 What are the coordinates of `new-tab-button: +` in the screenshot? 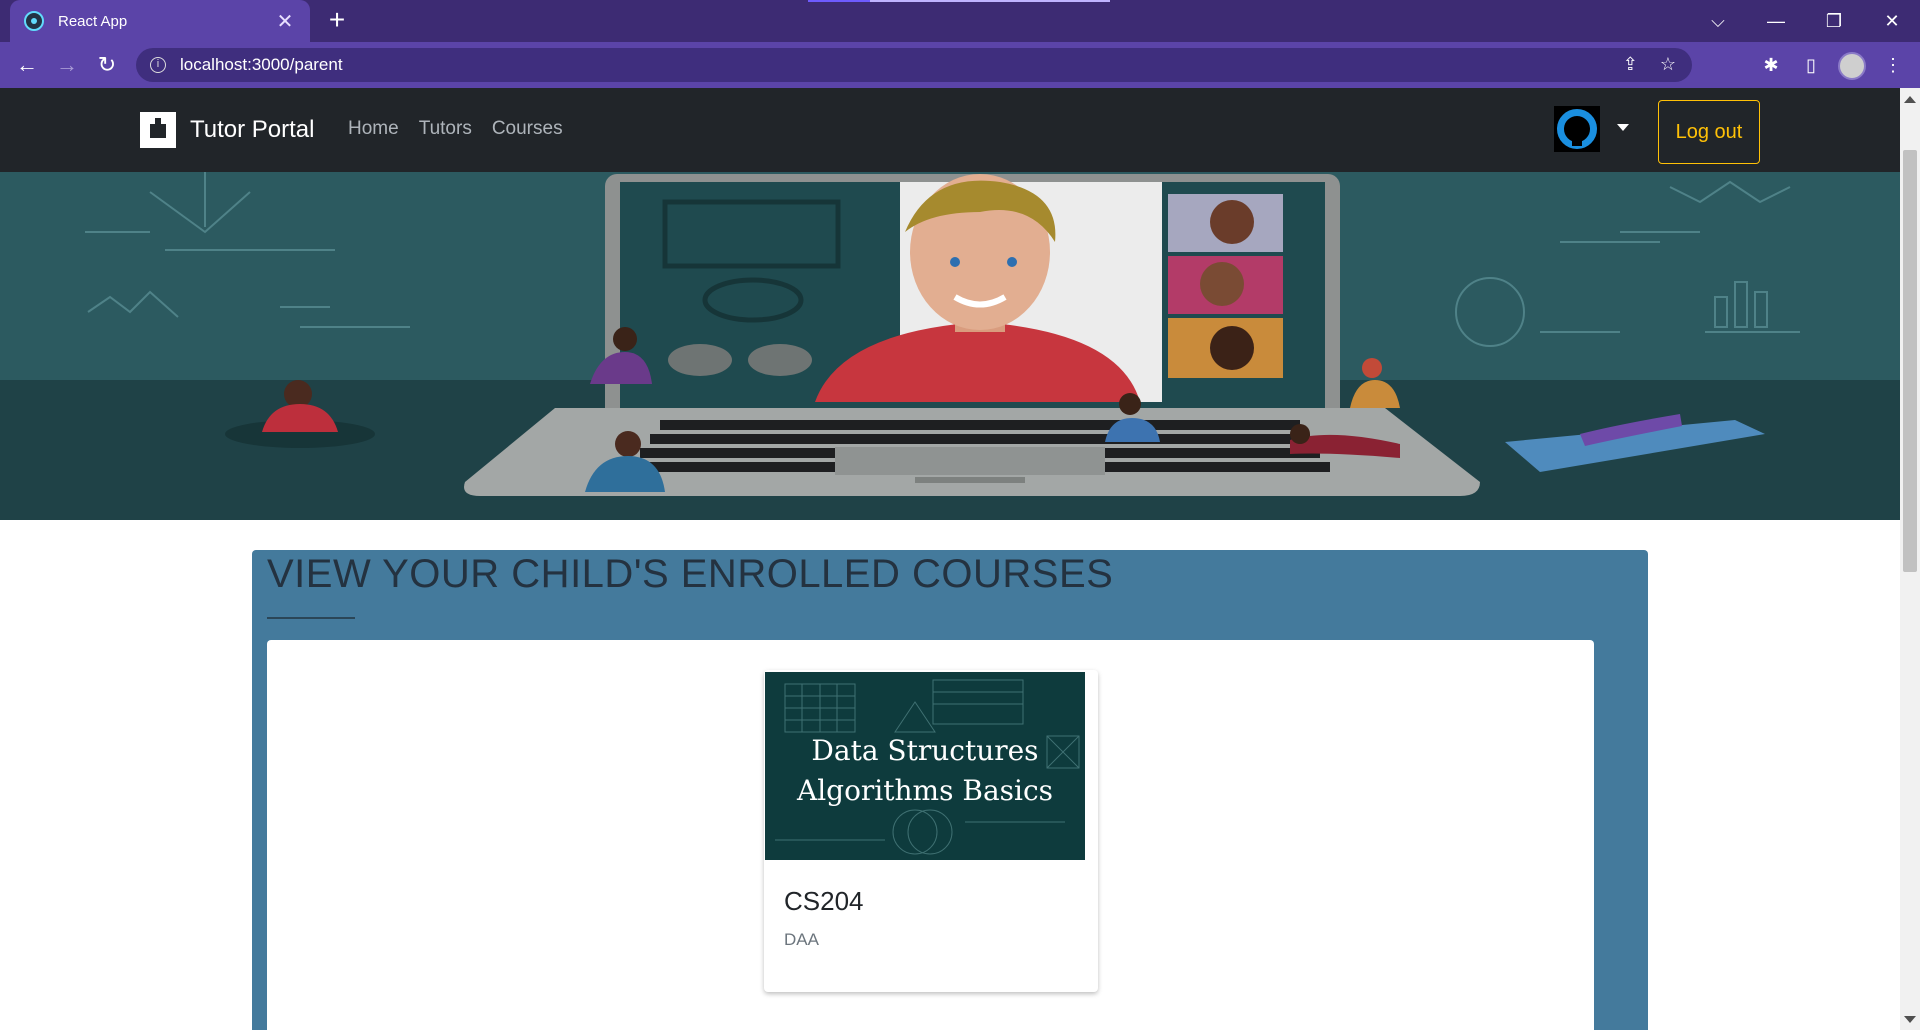 It's located at (337, 20).